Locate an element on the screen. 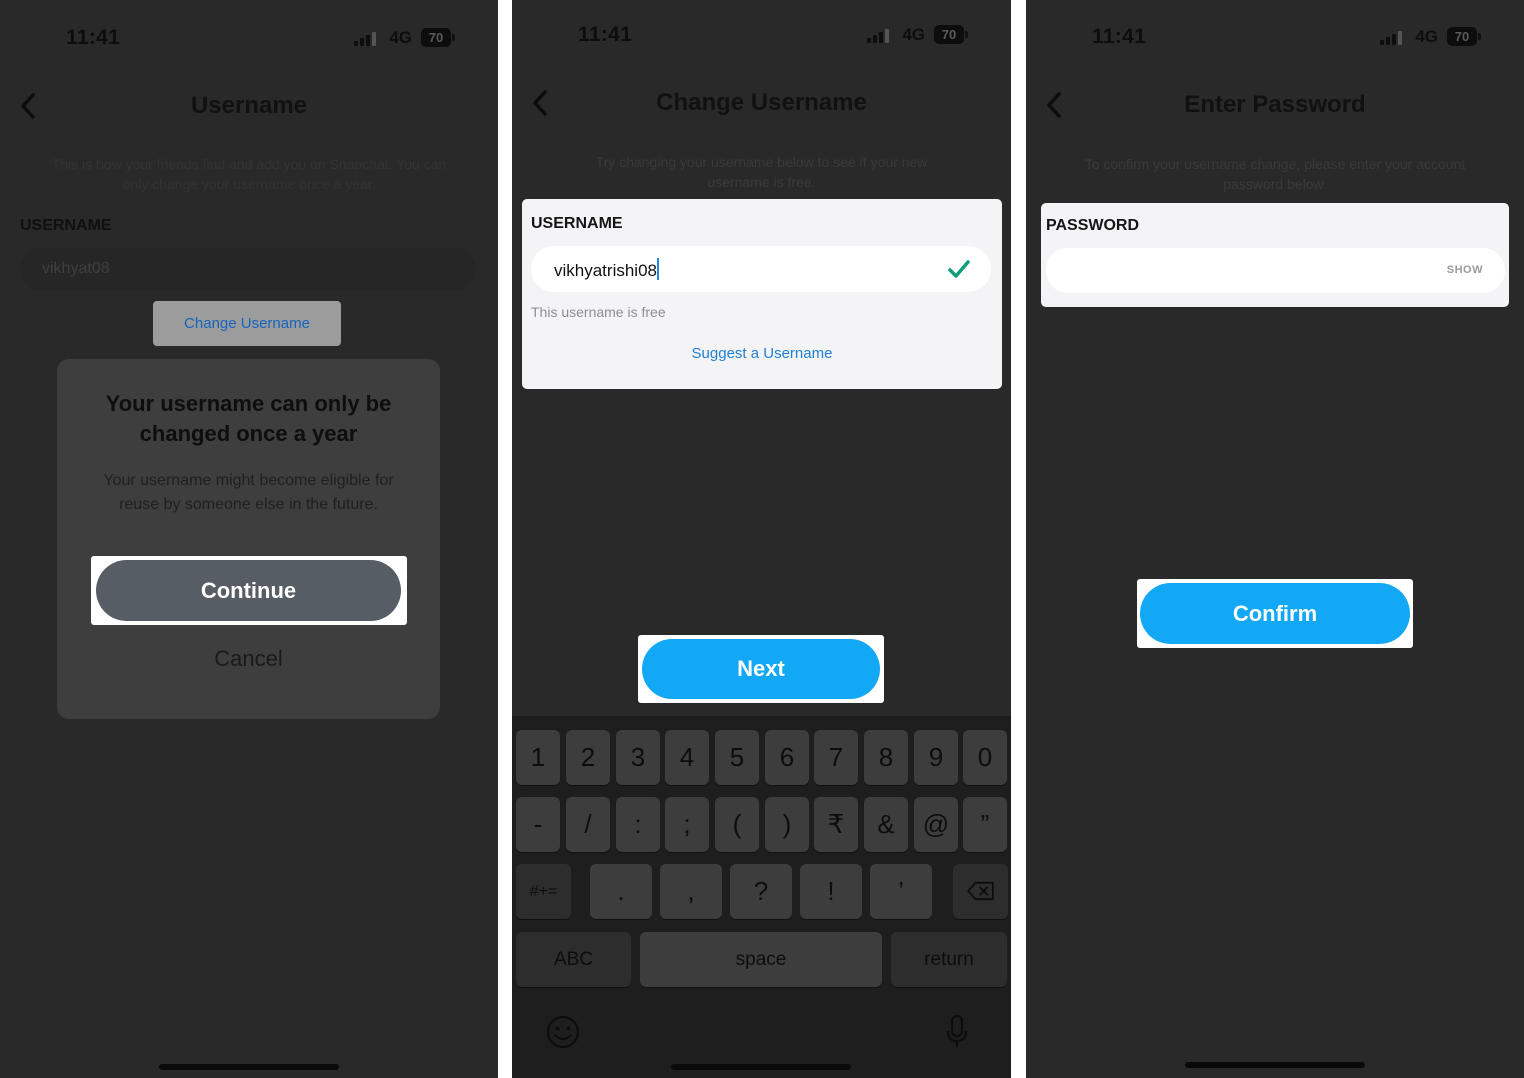 The image size is (1524, 1078). text-caret is located at coordinates (658, 269).